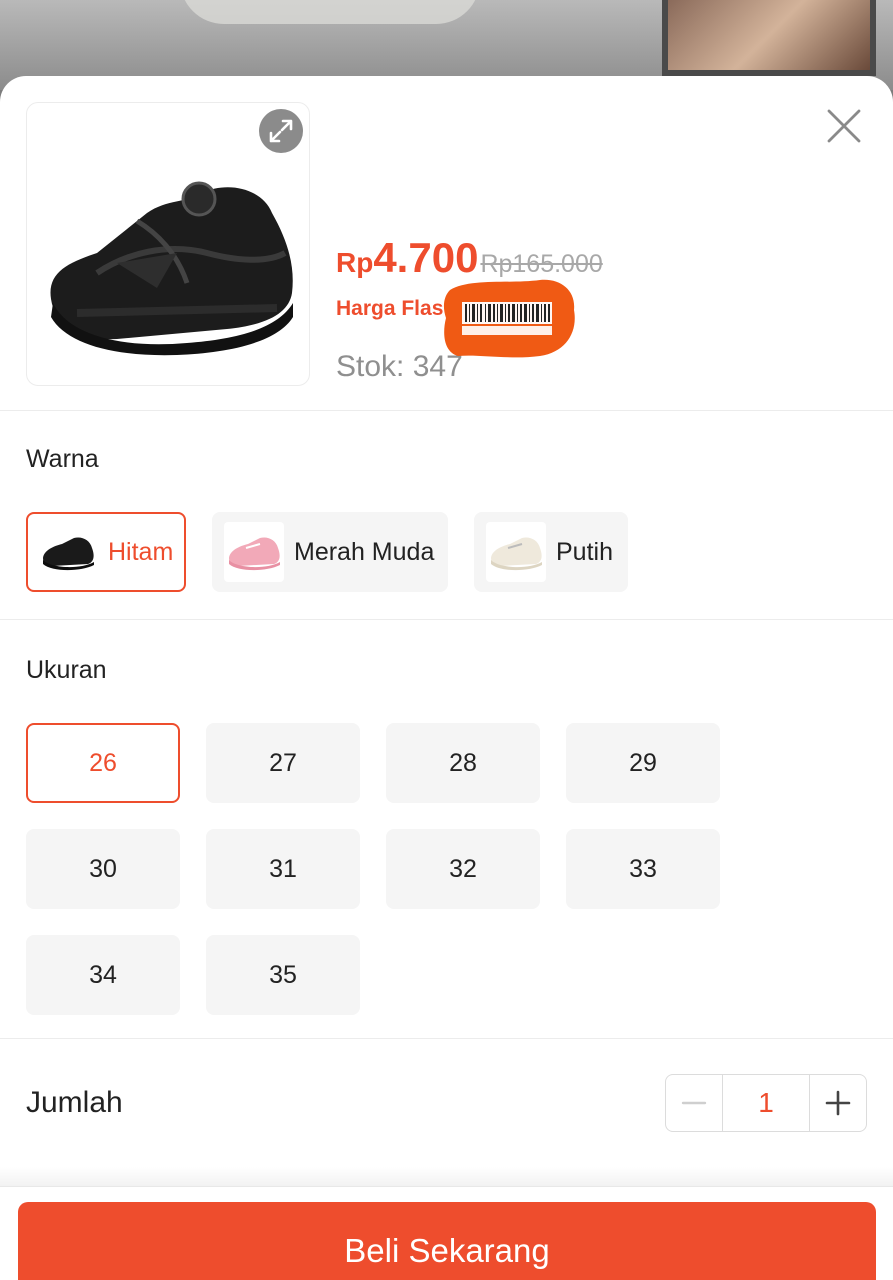 This screenshot has height=1280, width=893. I want to click on buy-now-button: Beli Sekarang, so click(447, 1241).